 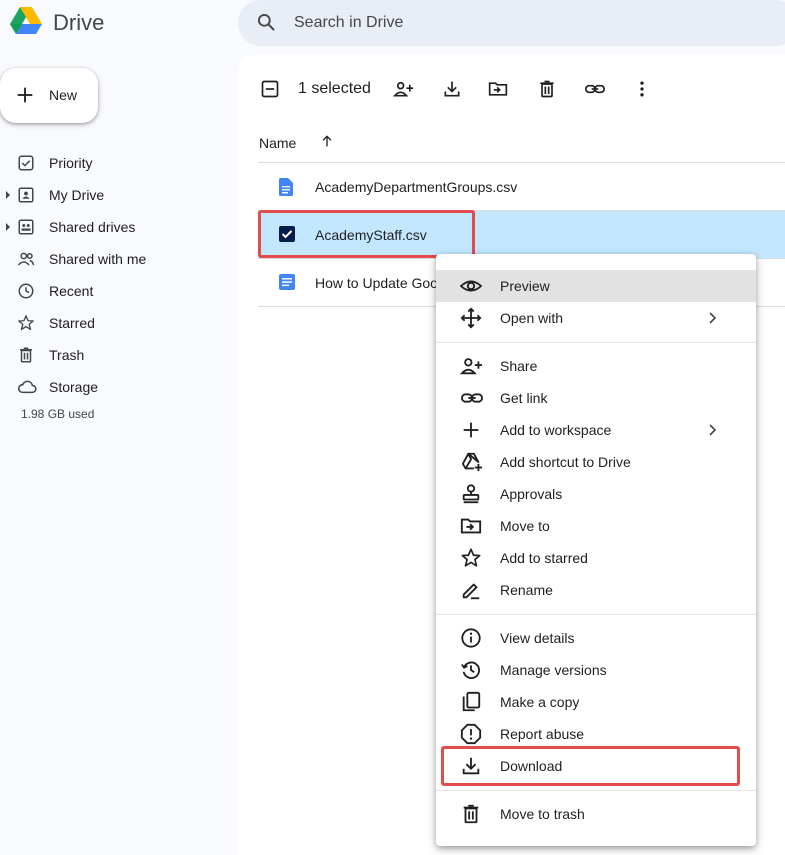 I want to click on sidebar-item-label: Trash, so click(x=67, y=355).